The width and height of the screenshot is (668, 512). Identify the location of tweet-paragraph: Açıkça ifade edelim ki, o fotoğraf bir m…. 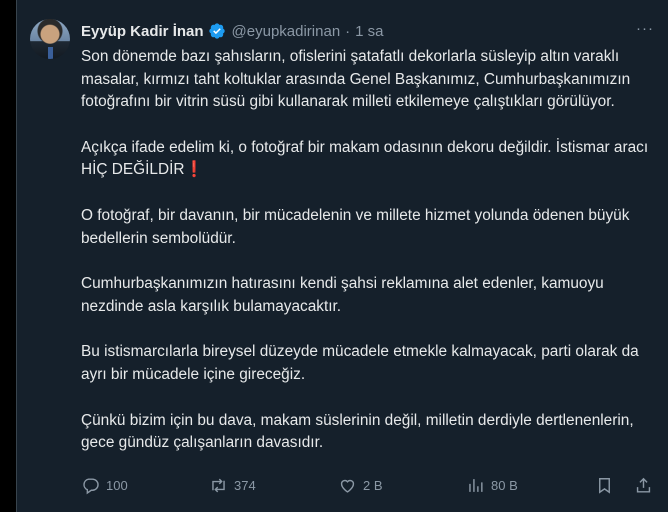
(368, 159).